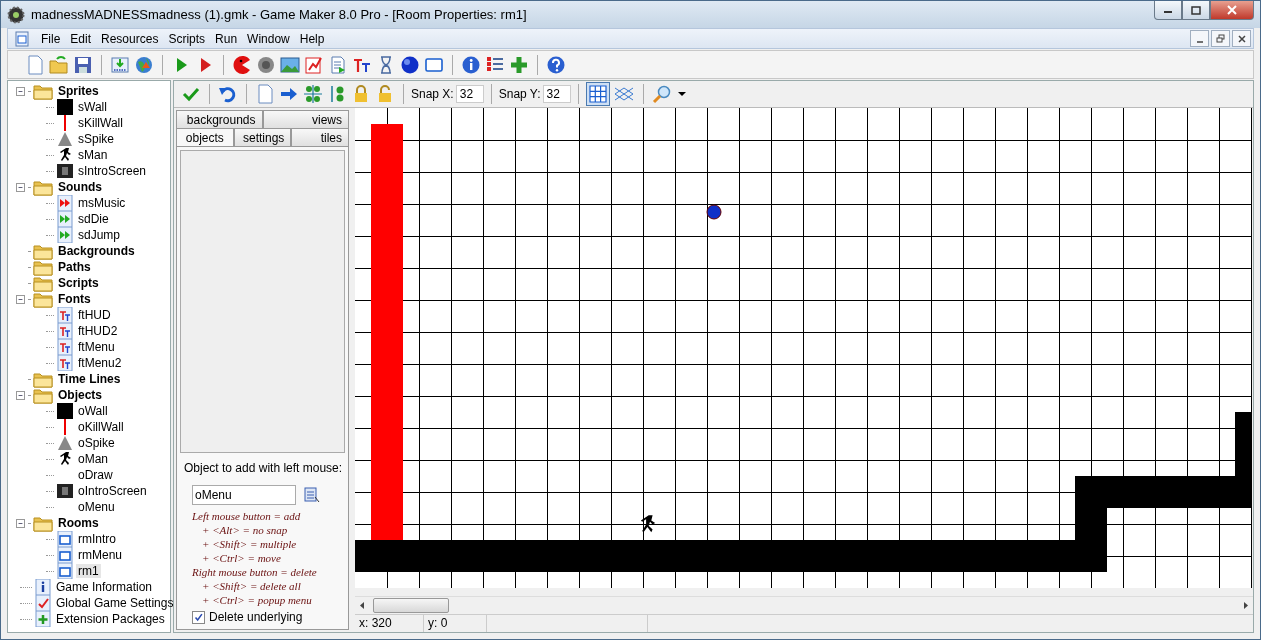  I want to click on tree-item: sdJump, so click(99, 235).